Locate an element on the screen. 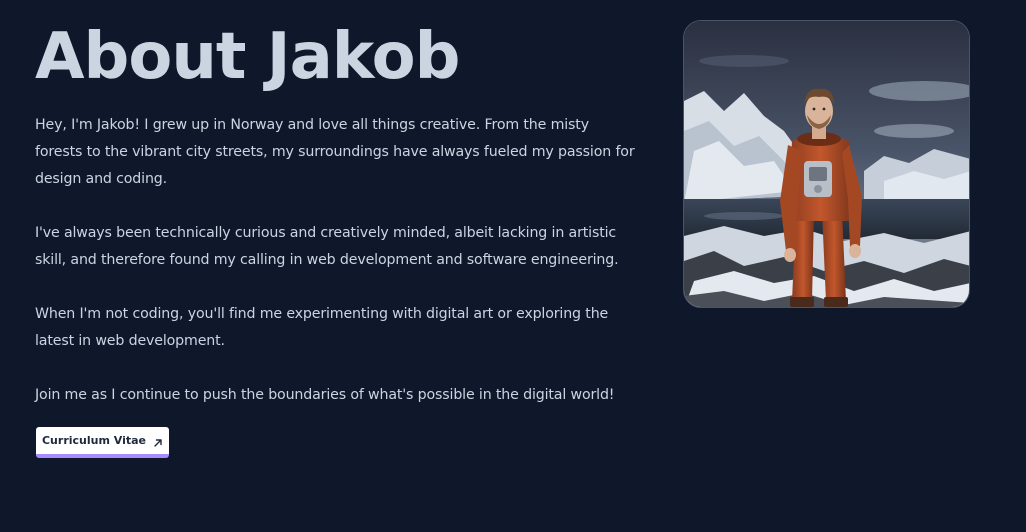  cv-button-label: Curriculum Vitae is located at coordinates (93, 440).